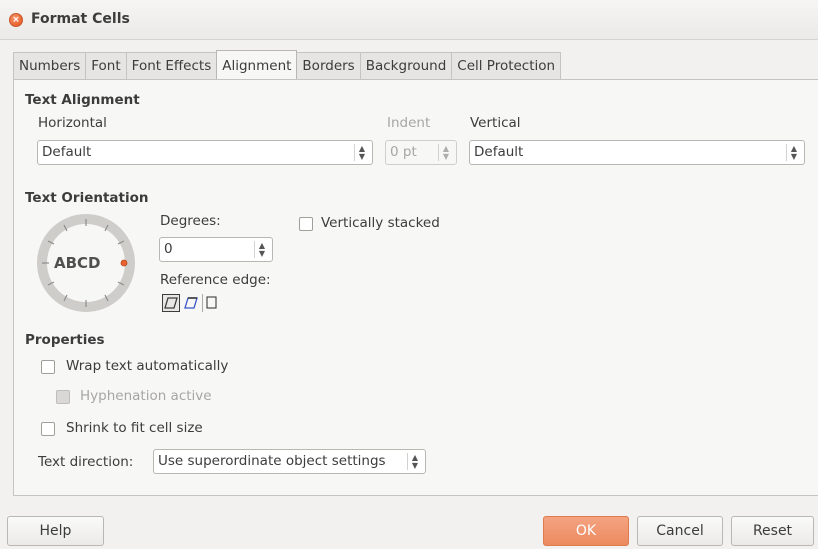 Image resolution: width=818 pixels, height=549 pixels. I want to click on tab-alignment: Alignment, so click(257, 64).